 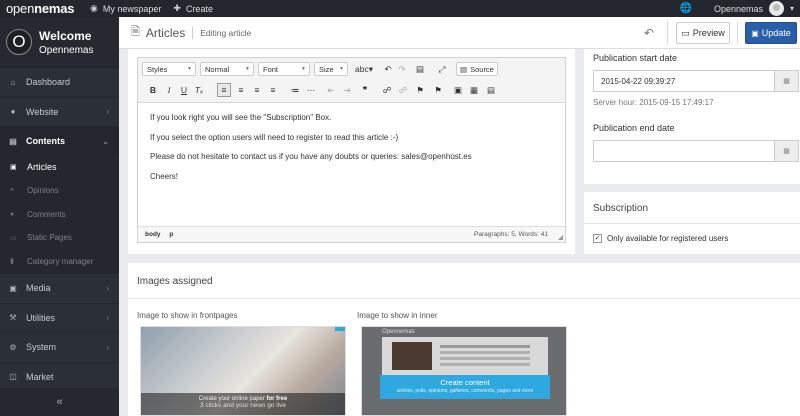 What do you see at coordinates (364, 69) in the screenshot?
I see `spellcheck-icon: abc▾` at bounding box center [364, 69].